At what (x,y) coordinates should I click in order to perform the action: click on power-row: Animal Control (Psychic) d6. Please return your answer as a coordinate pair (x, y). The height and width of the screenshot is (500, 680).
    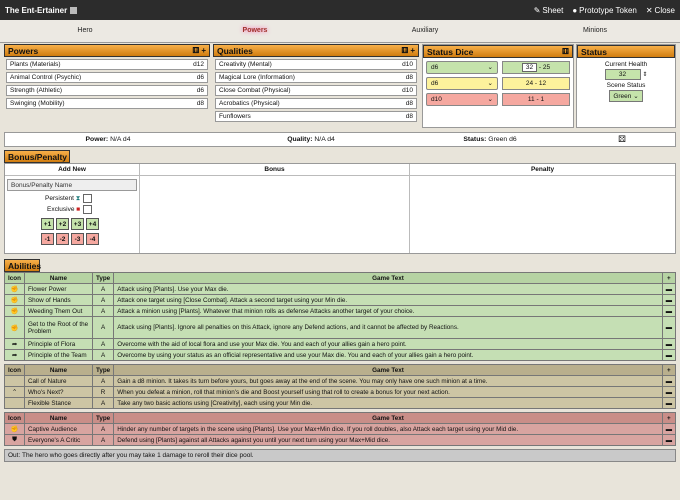
    Looking at the image, I should click on (107, 77).